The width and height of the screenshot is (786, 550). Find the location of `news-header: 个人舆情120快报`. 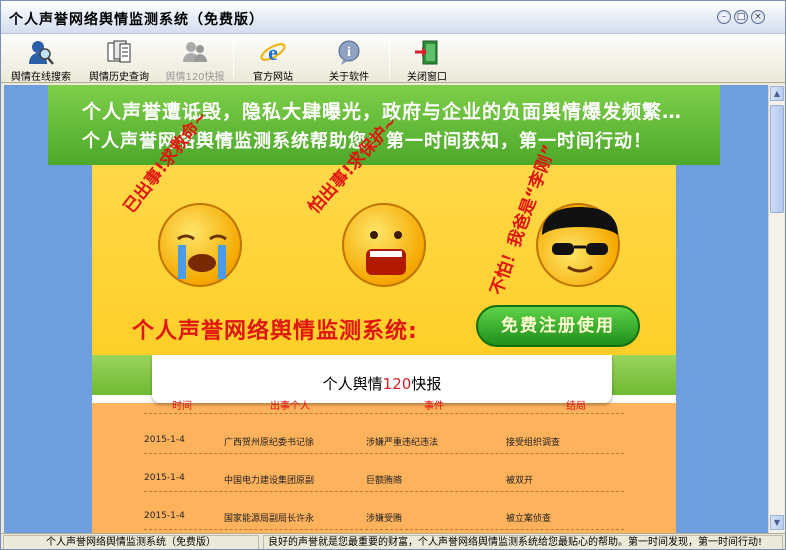

news-header: 个人舆情120快报 is located at coordinates (382, 379).